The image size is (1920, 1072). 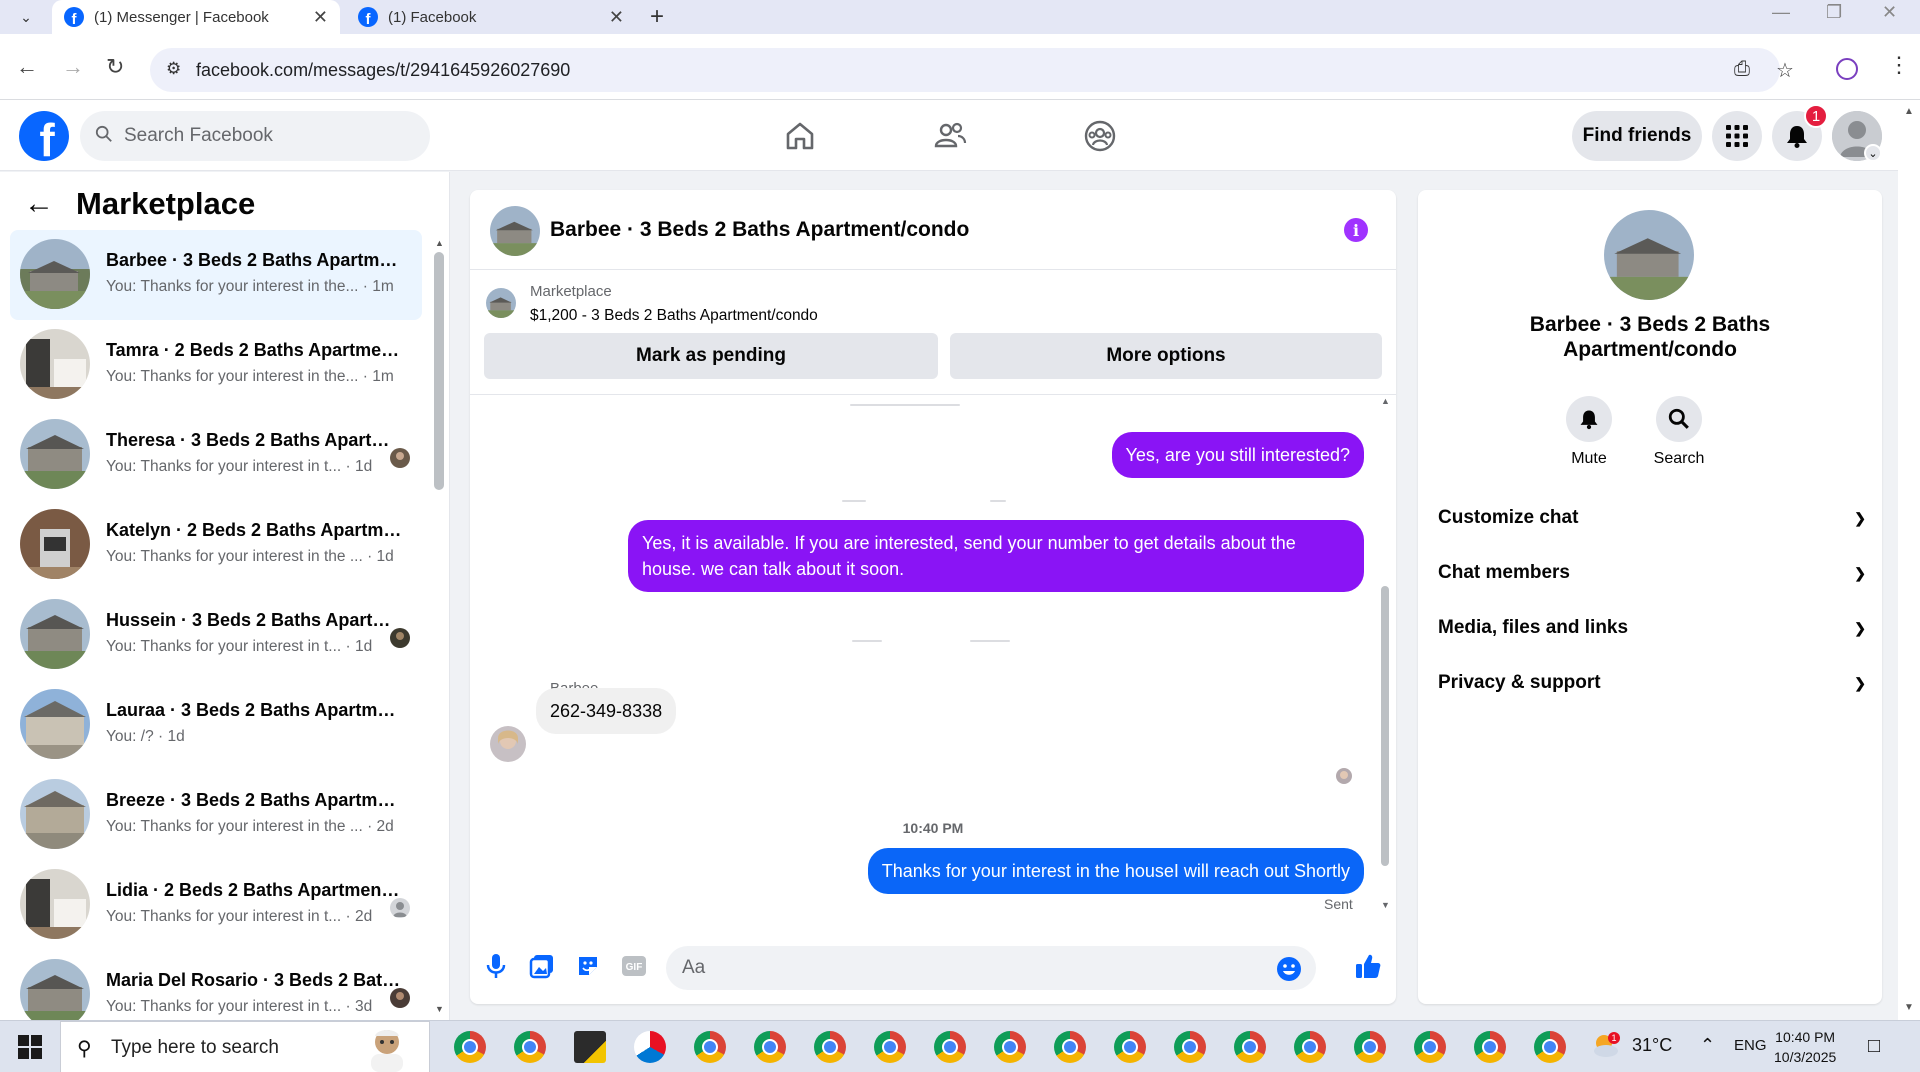 I want to click on sidebar-scrollbar, so click(x=439, y=371).